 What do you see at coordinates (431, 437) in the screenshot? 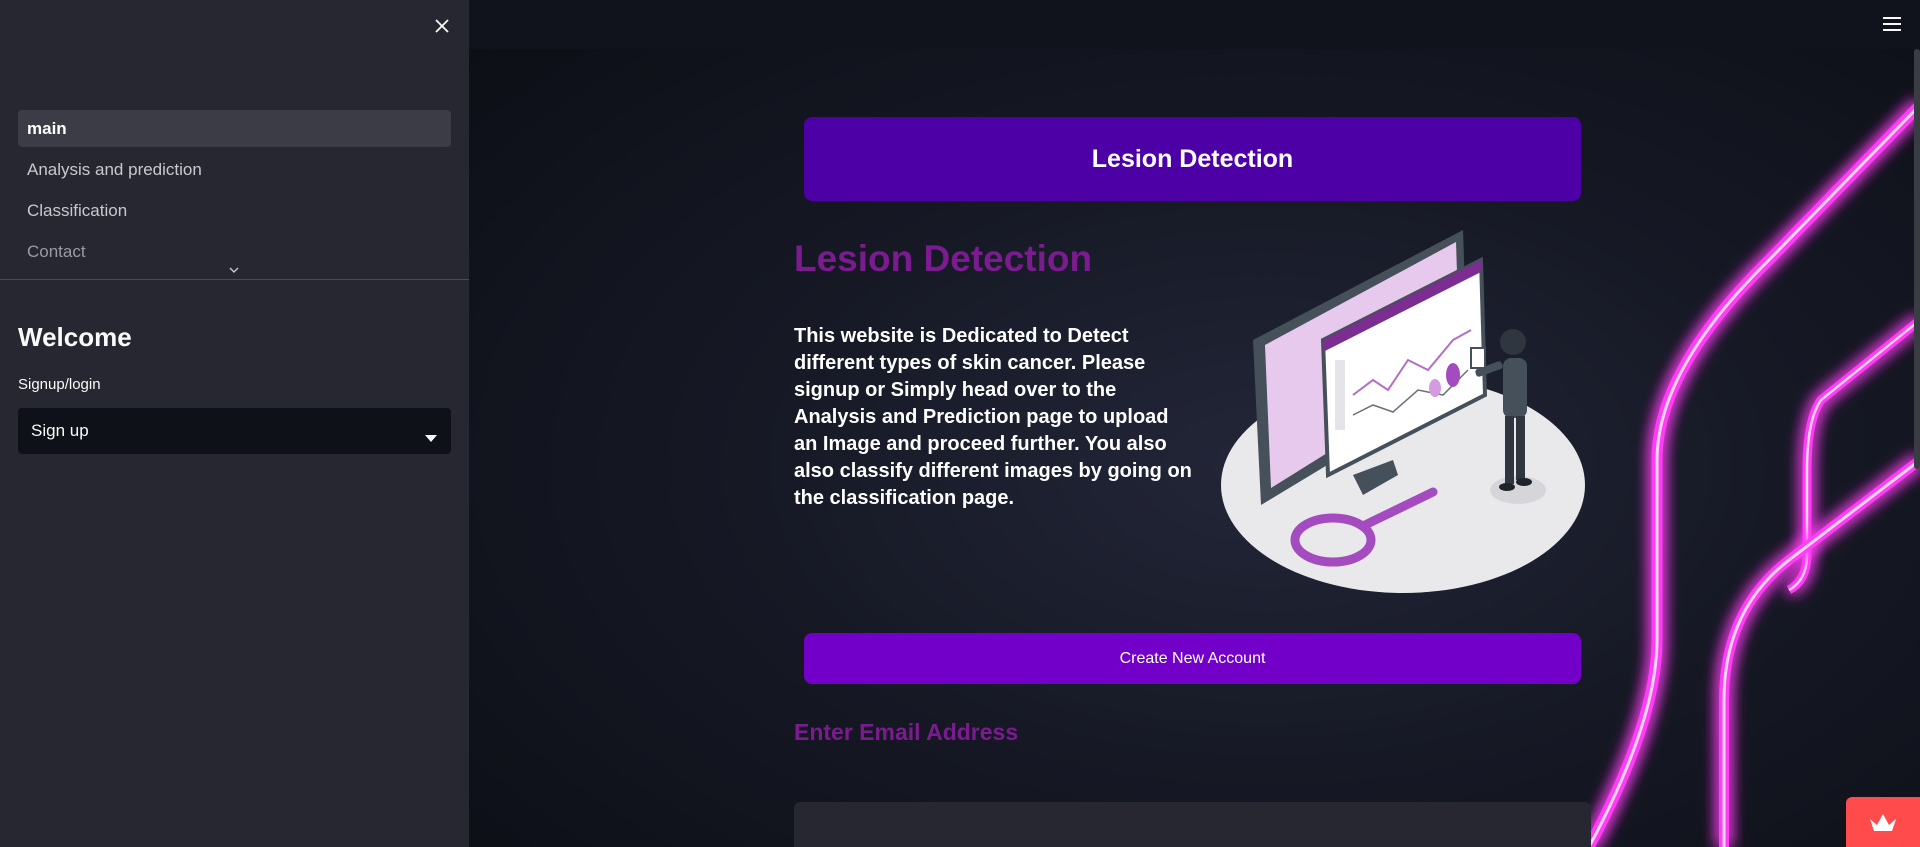
I see `caret-down-icon` at bounding box center [431, 437].